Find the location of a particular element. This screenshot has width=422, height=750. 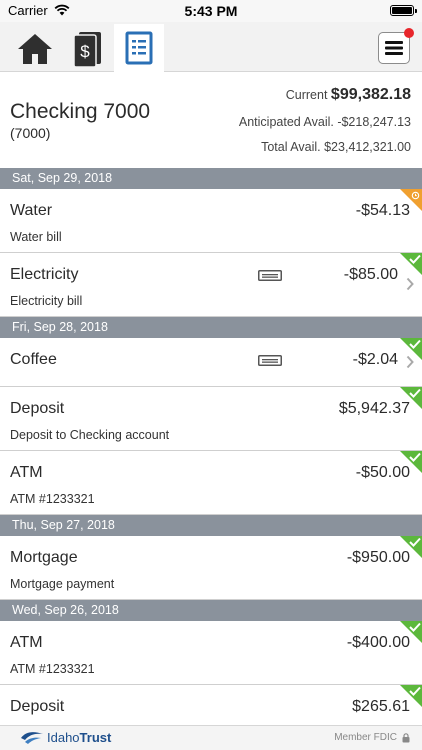

clock-time: 5:43 PM is located at coordinates (211, 11).